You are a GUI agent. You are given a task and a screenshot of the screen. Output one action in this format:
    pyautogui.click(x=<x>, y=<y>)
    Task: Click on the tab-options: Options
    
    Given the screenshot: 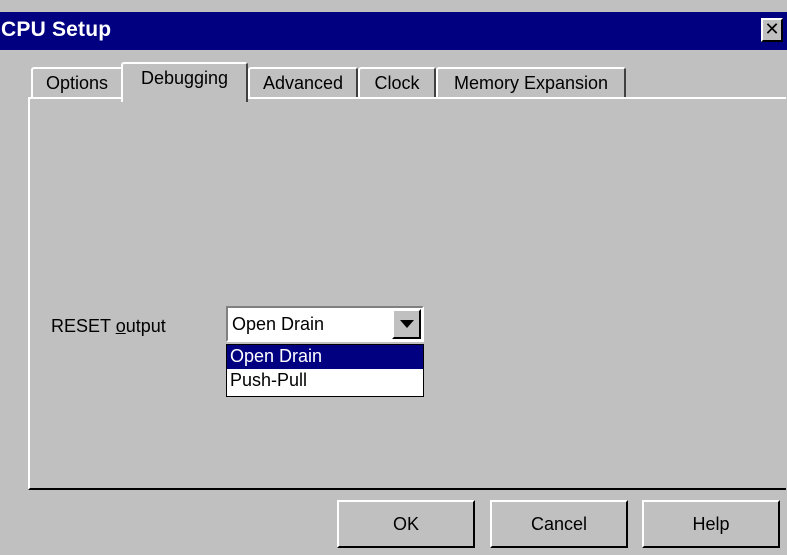 What is the action you would take?
    pyautogui.click(x=77, y=83)
    